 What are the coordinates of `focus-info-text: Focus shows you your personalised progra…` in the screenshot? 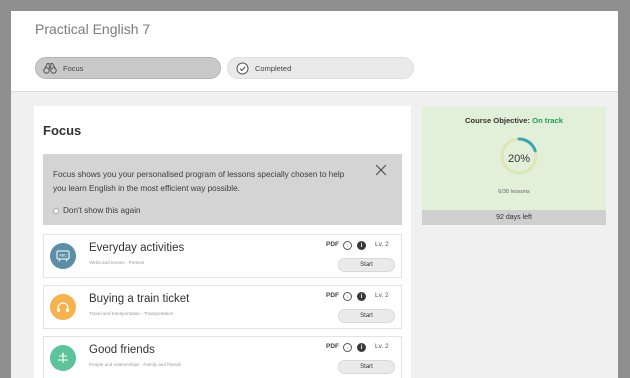 It's located at (199, 181).